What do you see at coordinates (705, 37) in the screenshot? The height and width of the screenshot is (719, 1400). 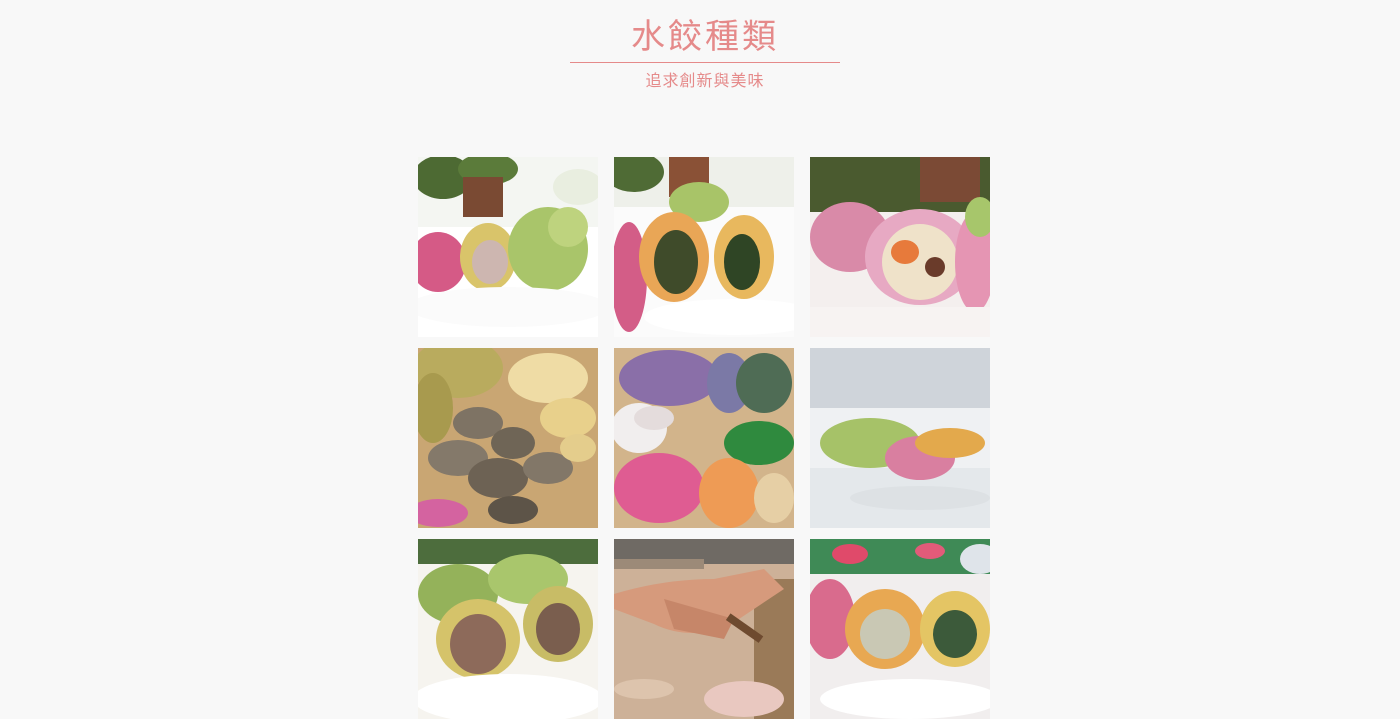 I see `page-title: 水餃種類` at bounding box center [705, 37].